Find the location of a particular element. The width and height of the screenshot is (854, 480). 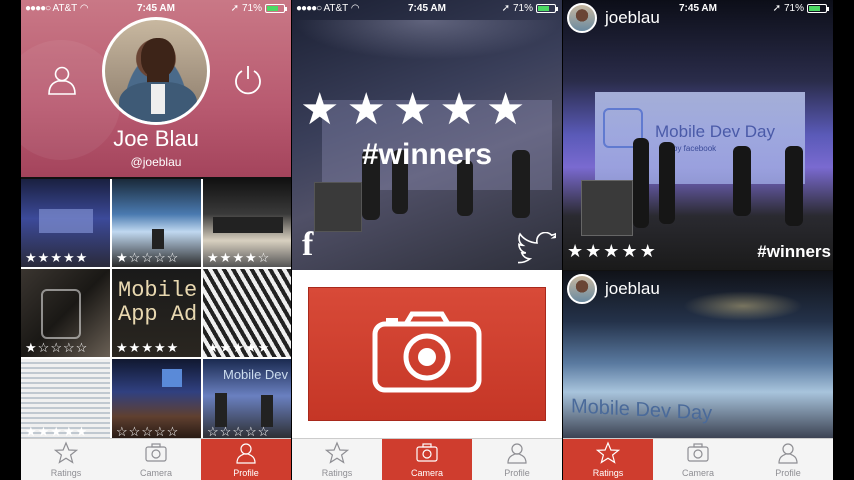

photo-thumbnail: ☆ ☆ ☆ ☆ ☆ is located at coordinates (156, 400).